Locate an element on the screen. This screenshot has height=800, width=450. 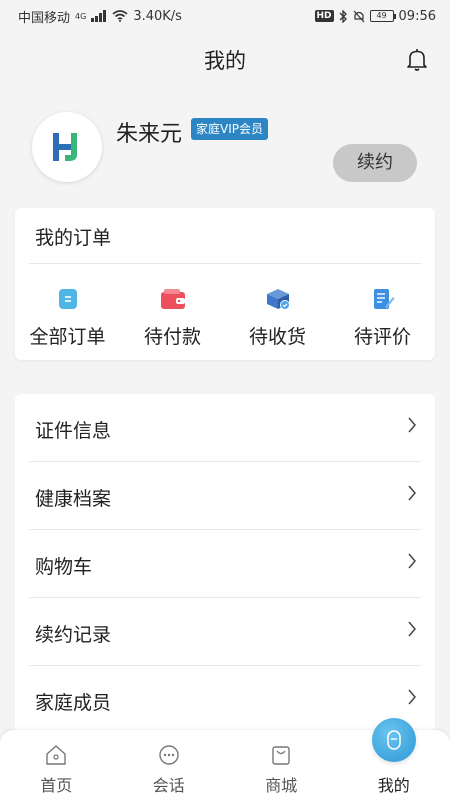
status-bar: 中国移动 4G 3.40K/s HD 49 09:56 is located at coordinates (225, 16).